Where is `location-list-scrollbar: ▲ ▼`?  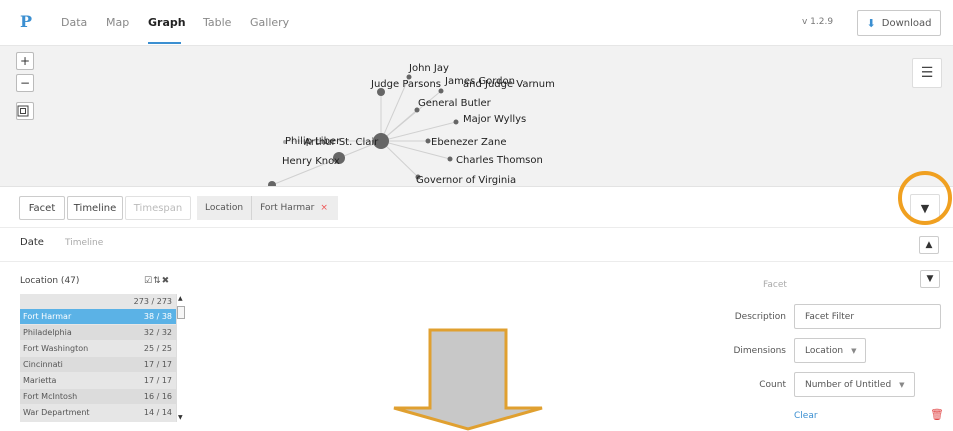 location-list-scrollbar: ▲ ▼ is located at coordinates (180, 358).